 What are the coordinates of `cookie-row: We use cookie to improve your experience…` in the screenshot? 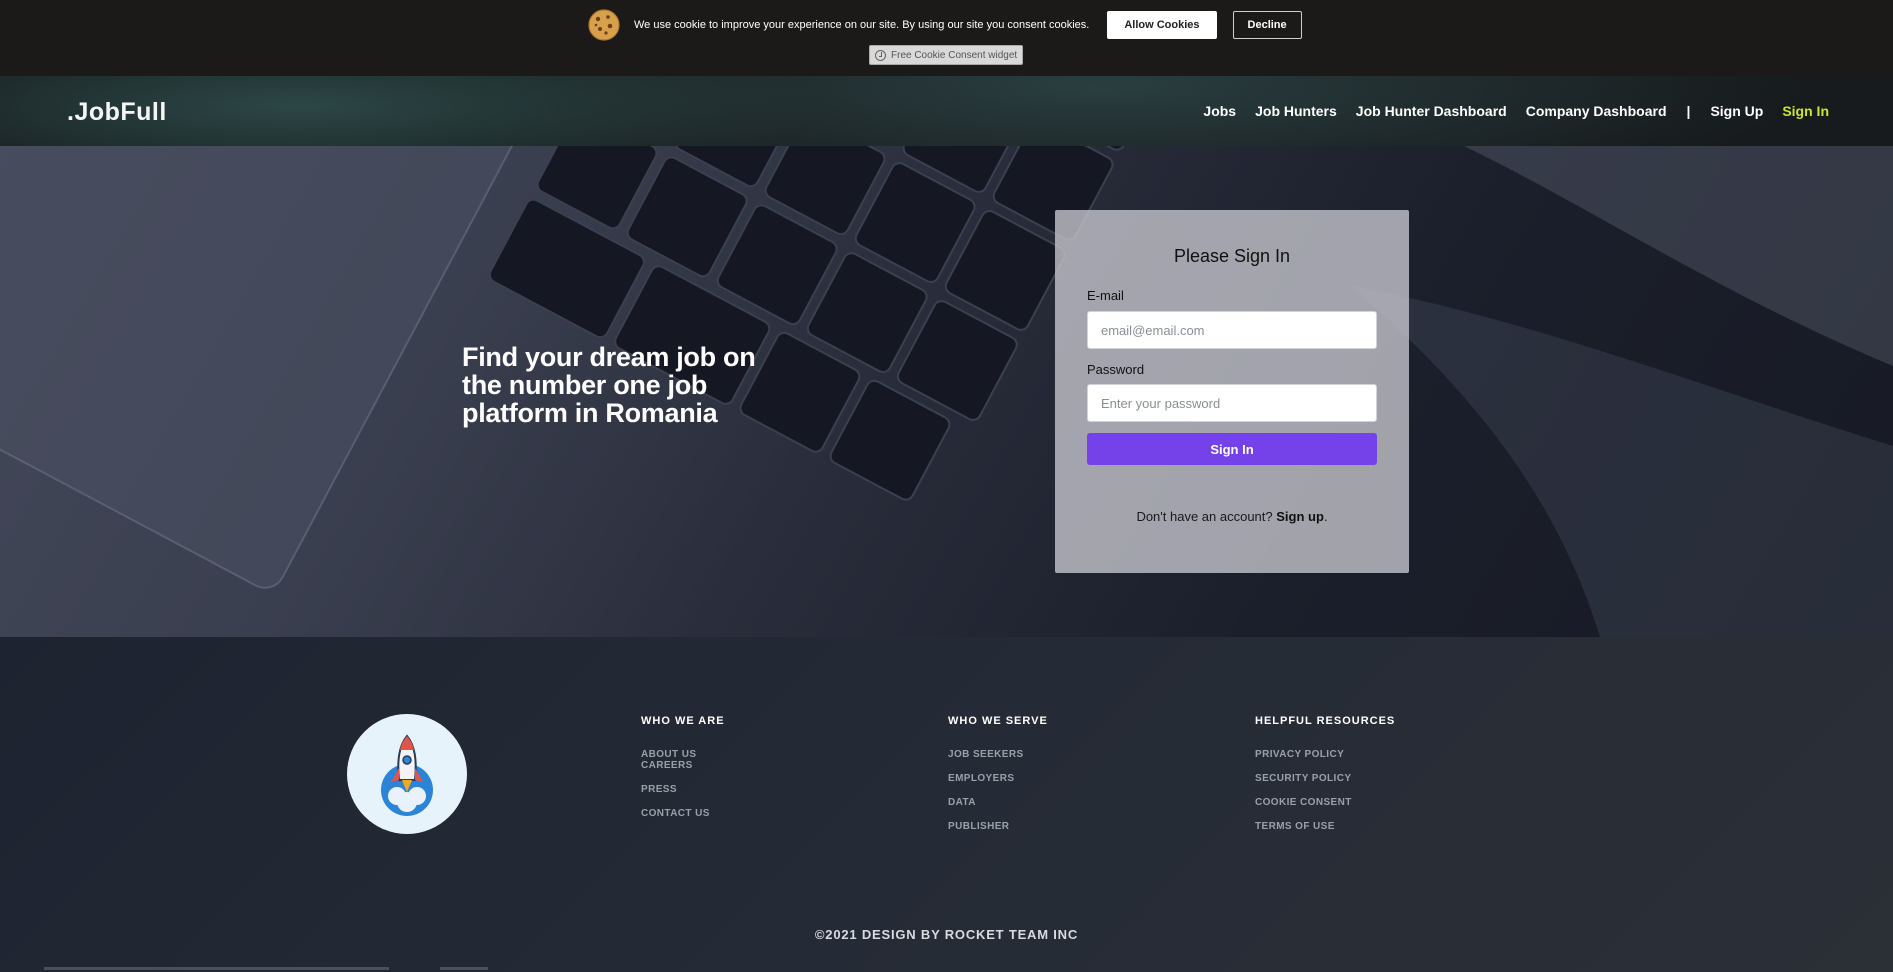 It's located at (945, 25).